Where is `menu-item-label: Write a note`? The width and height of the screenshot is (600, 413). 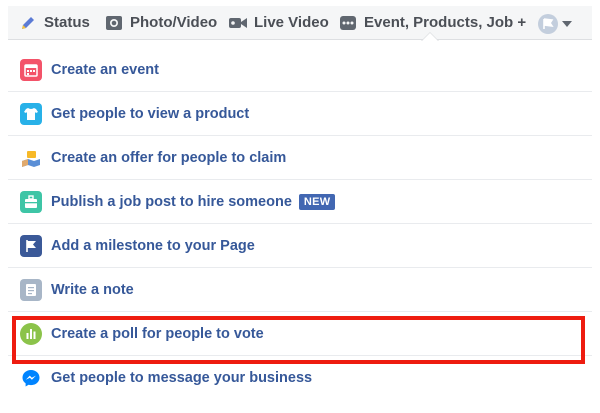 menu-item-label: Write a note is located at coordinates (92, 289).